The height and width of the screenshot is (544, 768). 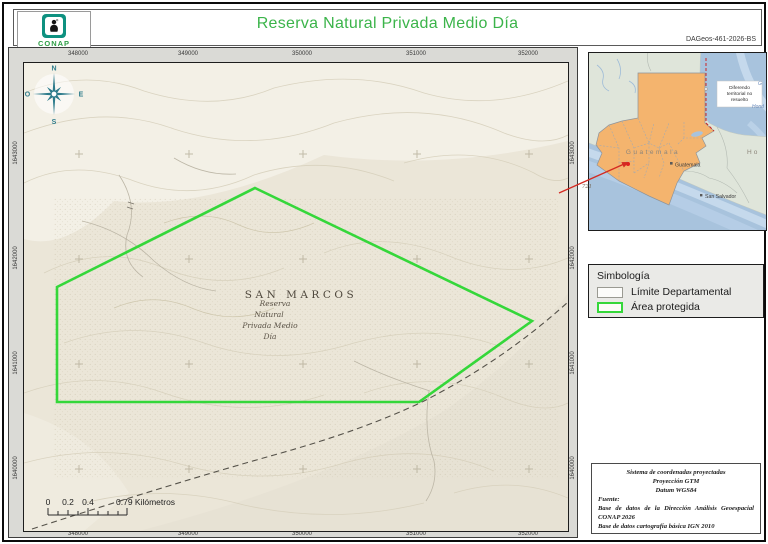 What do you see at coordinates (701, 195) in the screenshot?
I see `san-salvador-marker` at bounding box center [701, 195].